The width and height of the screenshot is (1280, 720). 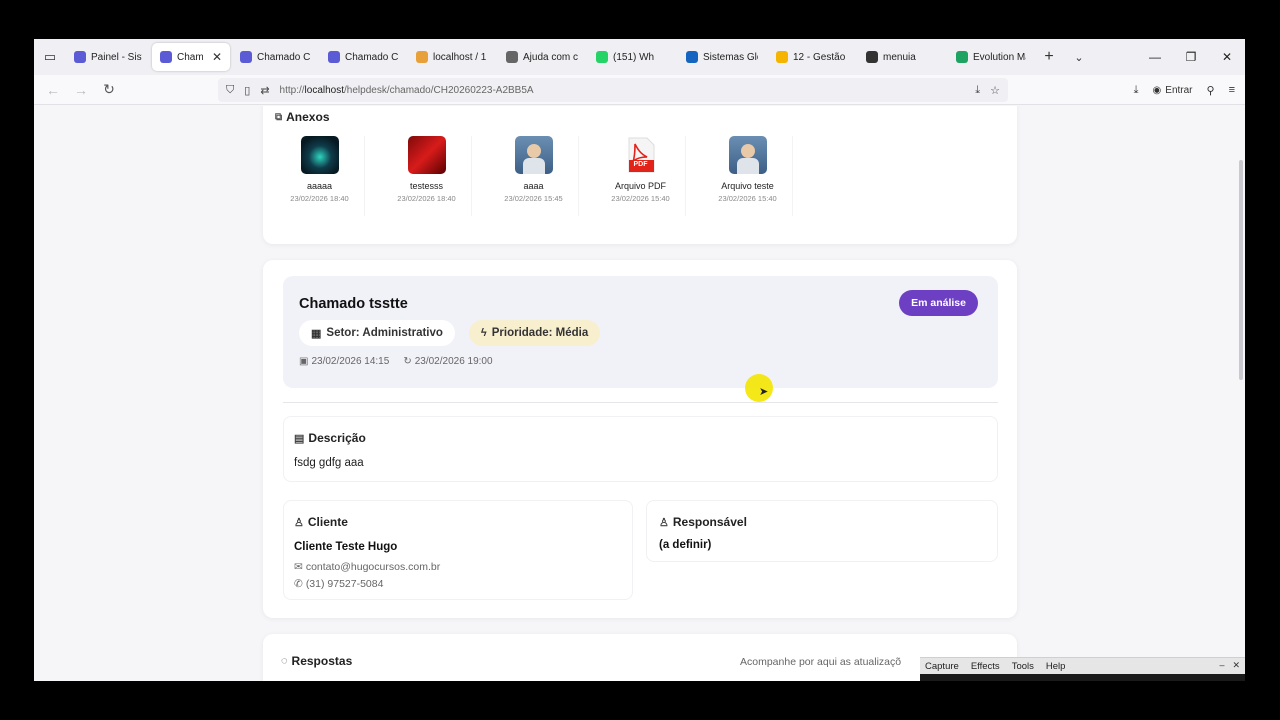 I want to click on ticket-dates: ▣ 23/02/2026 14:15 ↻ 23/02/2026 19:00, so click(x=396, y=361).